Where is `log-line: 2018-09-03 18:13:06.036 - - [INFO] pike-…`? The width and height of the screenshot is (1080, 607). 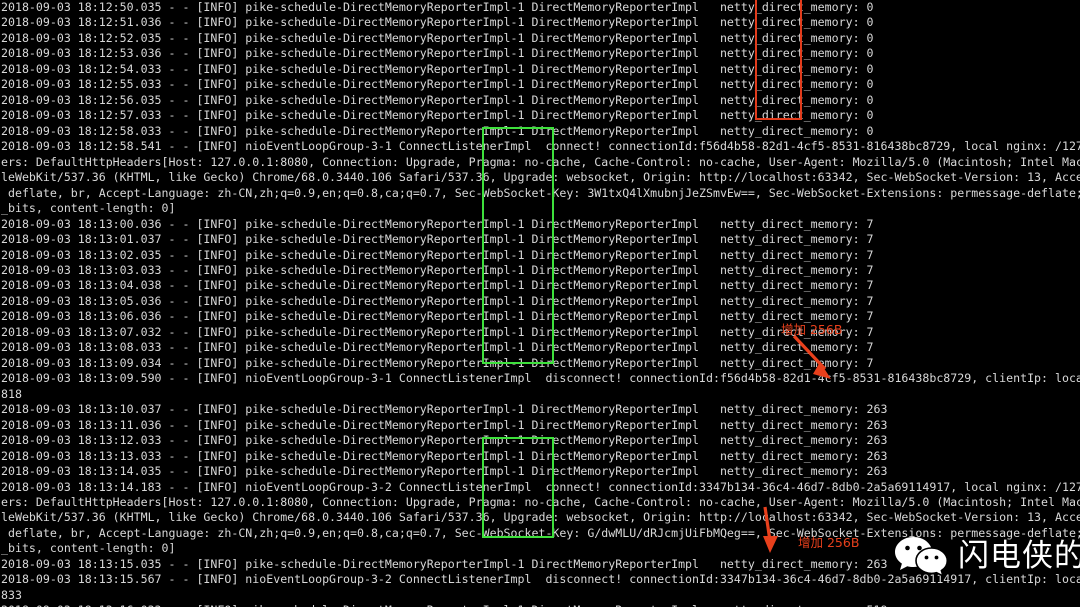
log-line: 2018-09-03 18:13:06.036 - - [INFO] pike-… is located at coordinates (437, 316).